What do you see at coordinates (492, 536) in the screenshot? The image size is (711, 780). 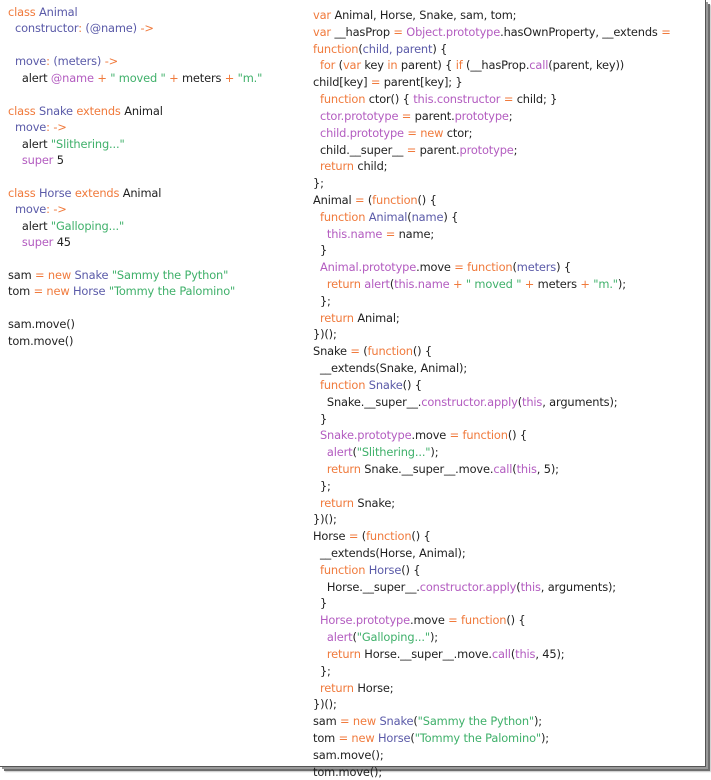 I see `code-line: Horse = (function() {` at bounding box center [492, 536].